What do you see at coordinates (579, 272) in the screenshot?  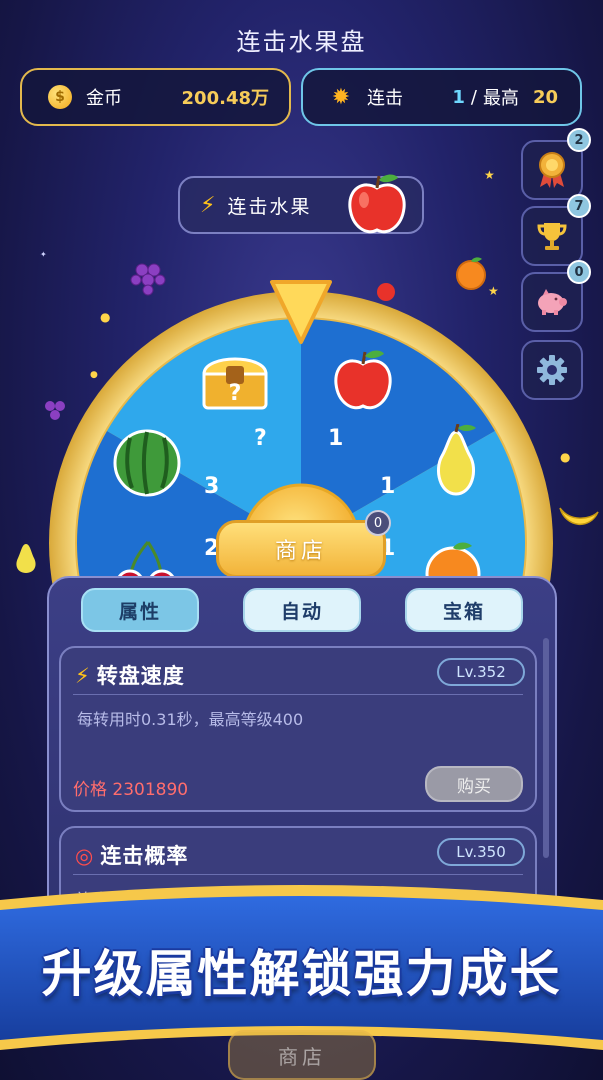 I see `piggy-bank-badge: 0` at bounding box center [579, 272].